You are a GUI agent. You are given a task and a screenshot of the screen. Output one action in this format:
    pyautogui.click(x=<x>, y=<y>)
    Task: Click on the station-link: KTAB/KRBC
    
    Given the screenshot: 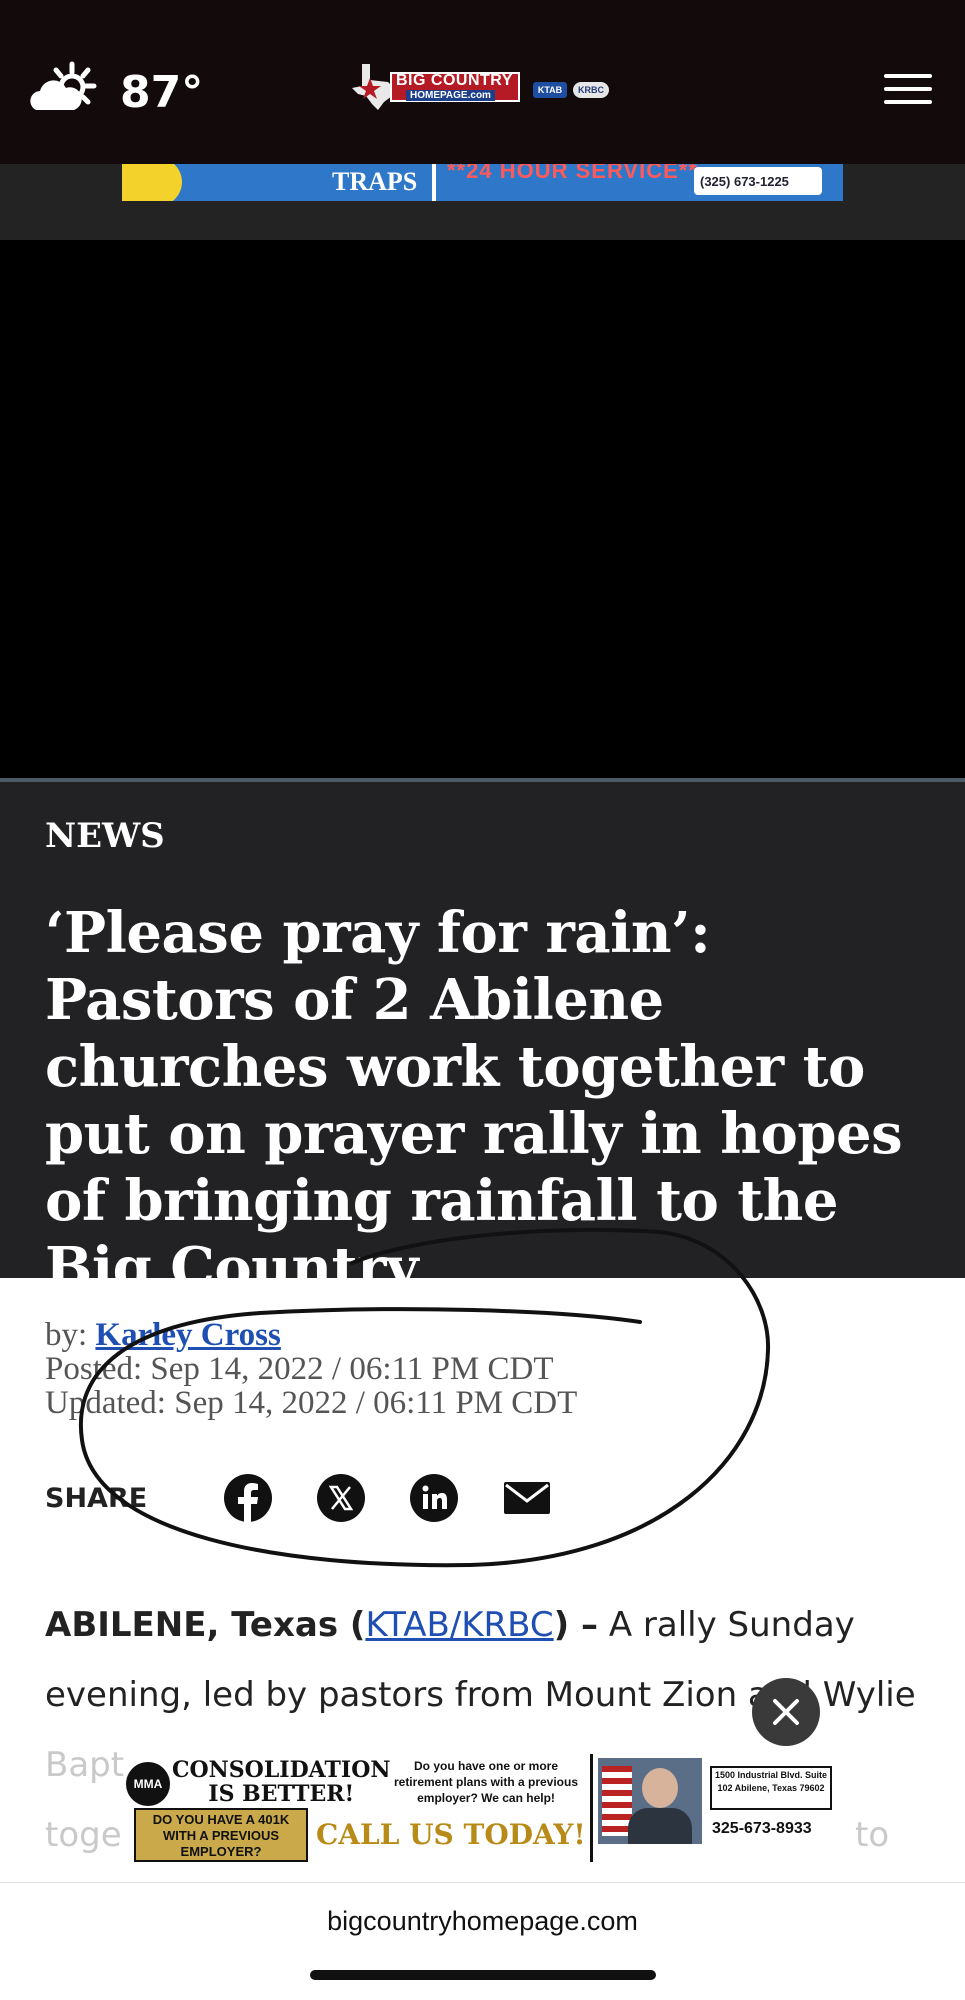 What is the action you would take?
    pyautogui.click(x=459, y=1625)
    